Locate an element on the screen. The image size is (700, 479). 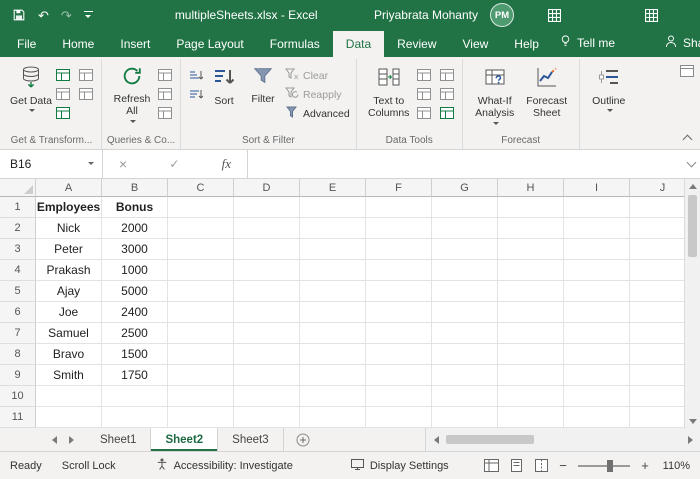
cell-G11 is located at coordinates (465, 417).